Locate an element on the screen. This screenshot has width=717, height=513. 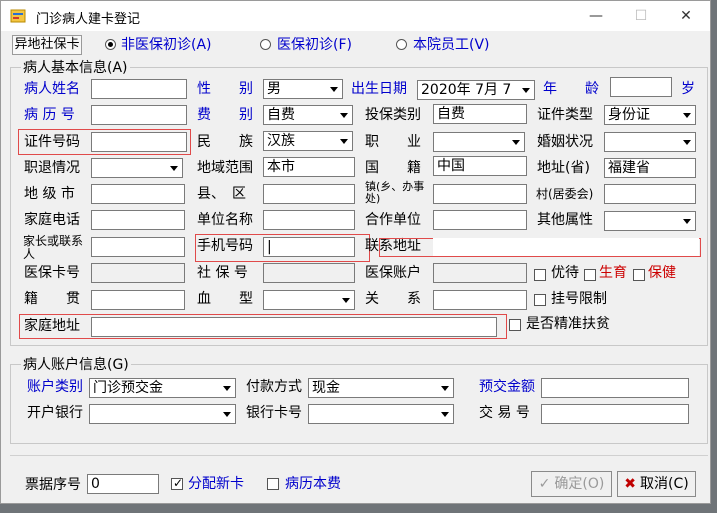
name-label: 病人姓名 is located at coordinates (52, 89).